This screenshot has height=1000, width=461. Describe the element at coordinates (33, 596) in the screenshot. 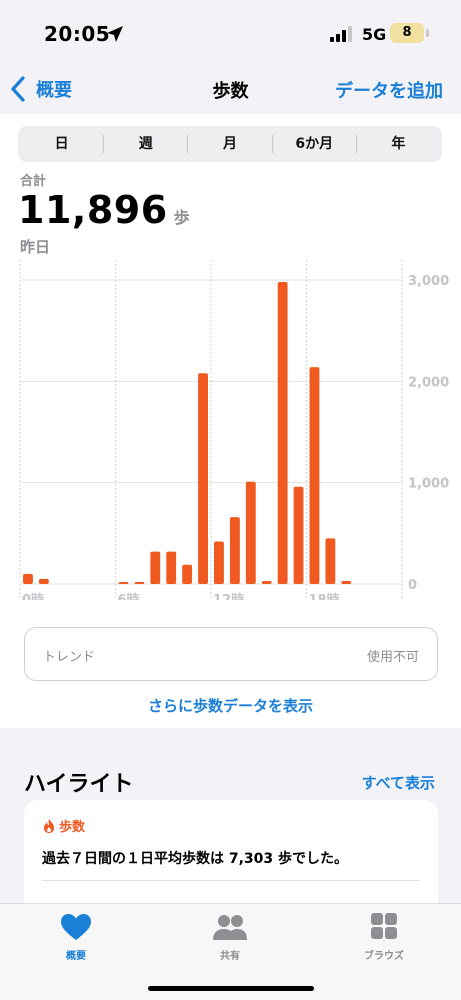

I see `chart-x-tick-label: 0時` at that location.